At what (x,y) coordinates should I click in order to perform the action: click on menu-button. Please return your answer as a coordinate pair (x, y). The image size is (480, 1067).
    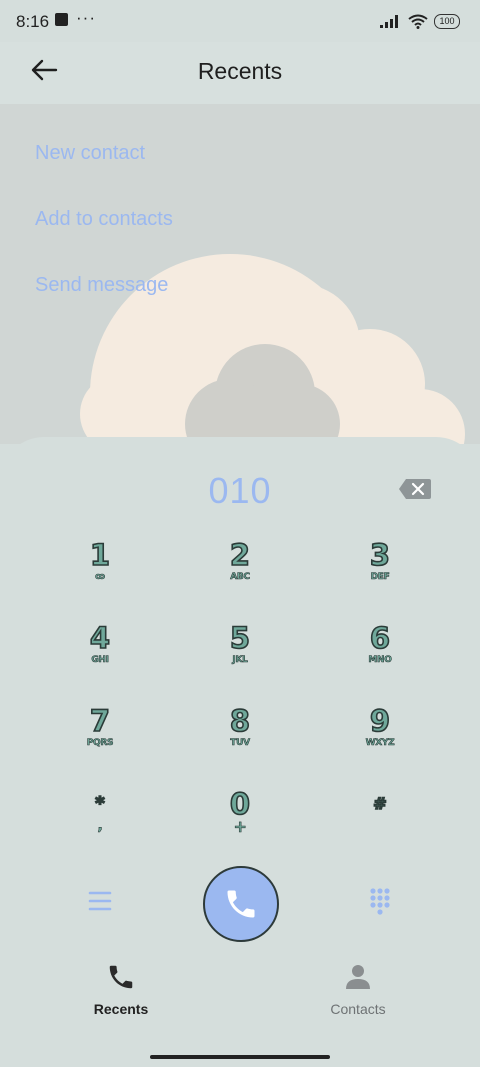
    Looking at the image, I should click on (100, 901).